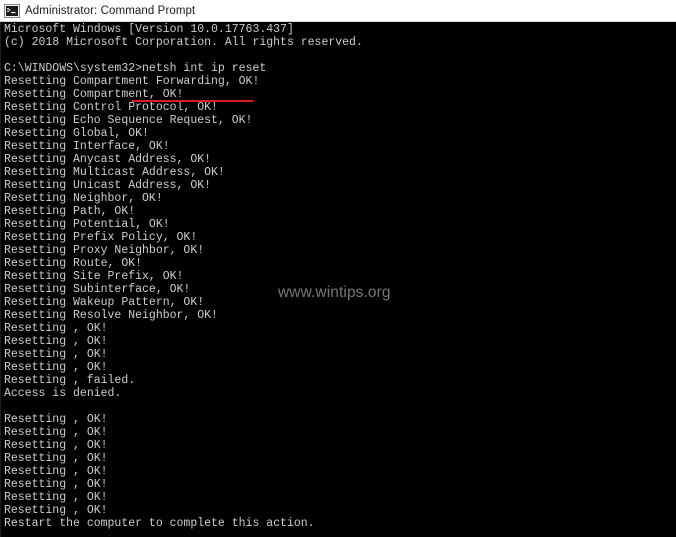 The image size is (676, 537). What do you see at coordinates (338, 11) in the screenshot?
I see `window-titlebar: Administrator: Command Prompt` at bounding box center [338, 11].